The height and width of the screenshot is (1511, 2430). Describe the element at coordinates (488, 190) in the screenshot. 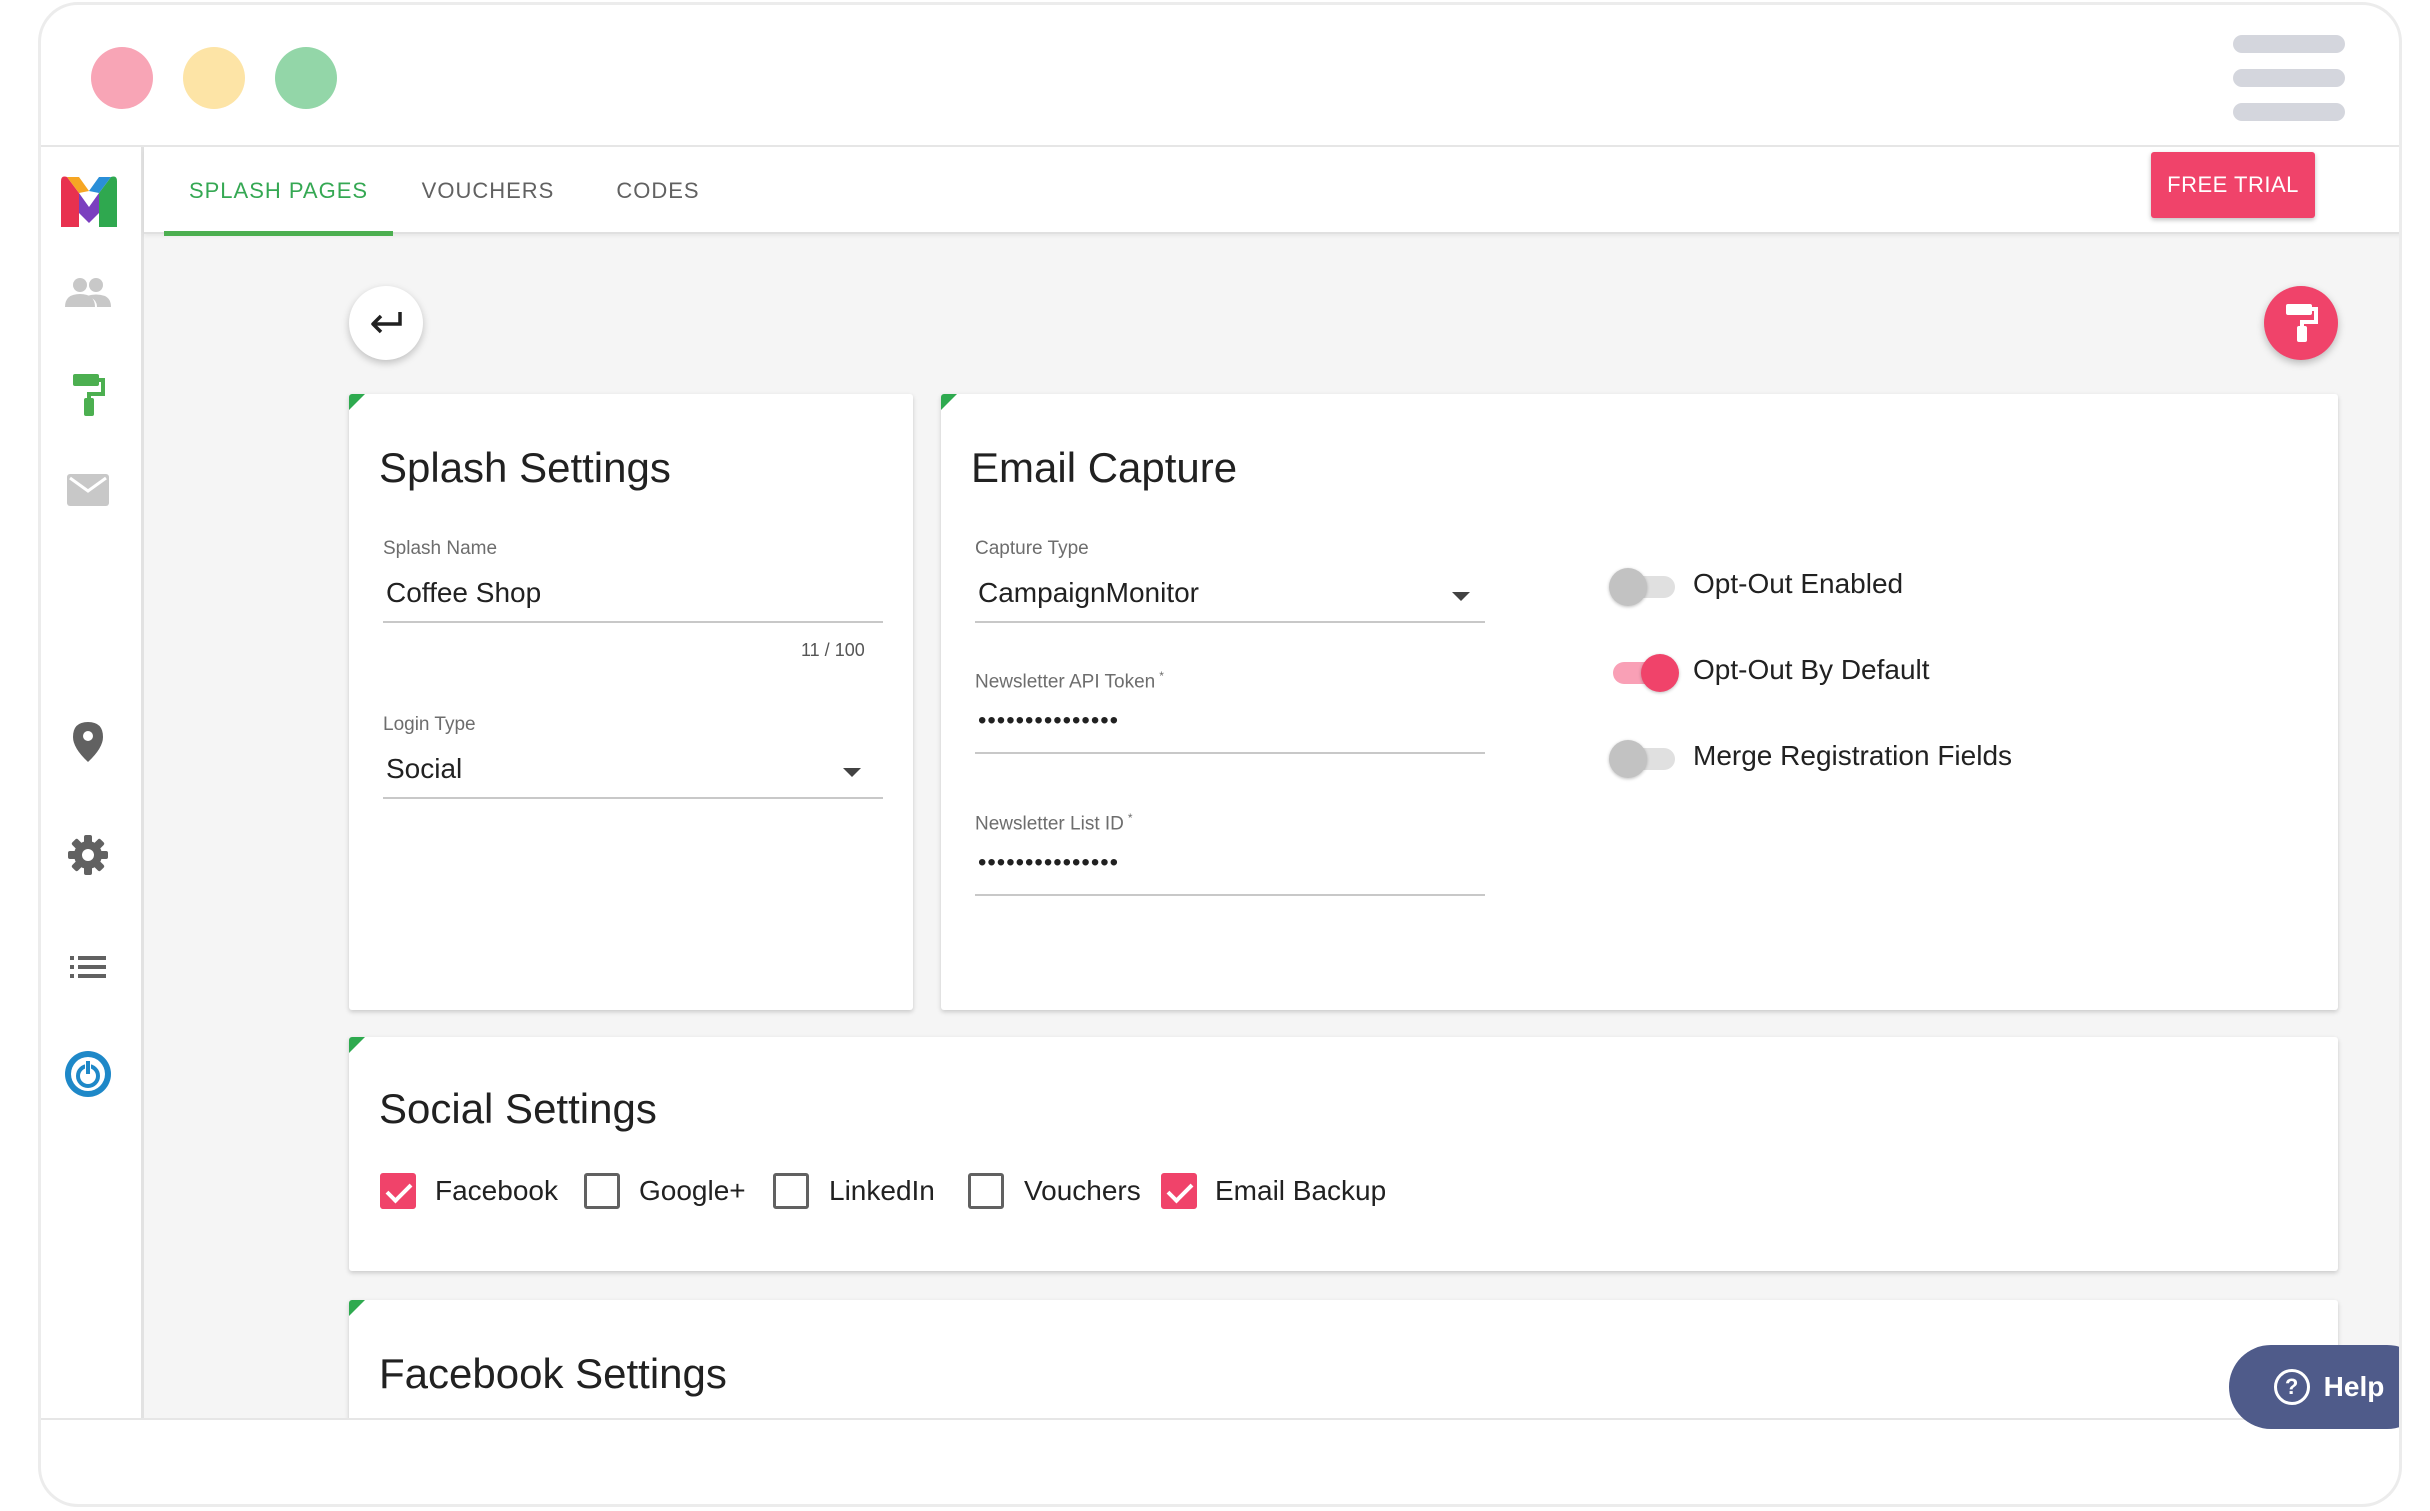

I see `tab-vouchers: VOUCHERS` at that location.